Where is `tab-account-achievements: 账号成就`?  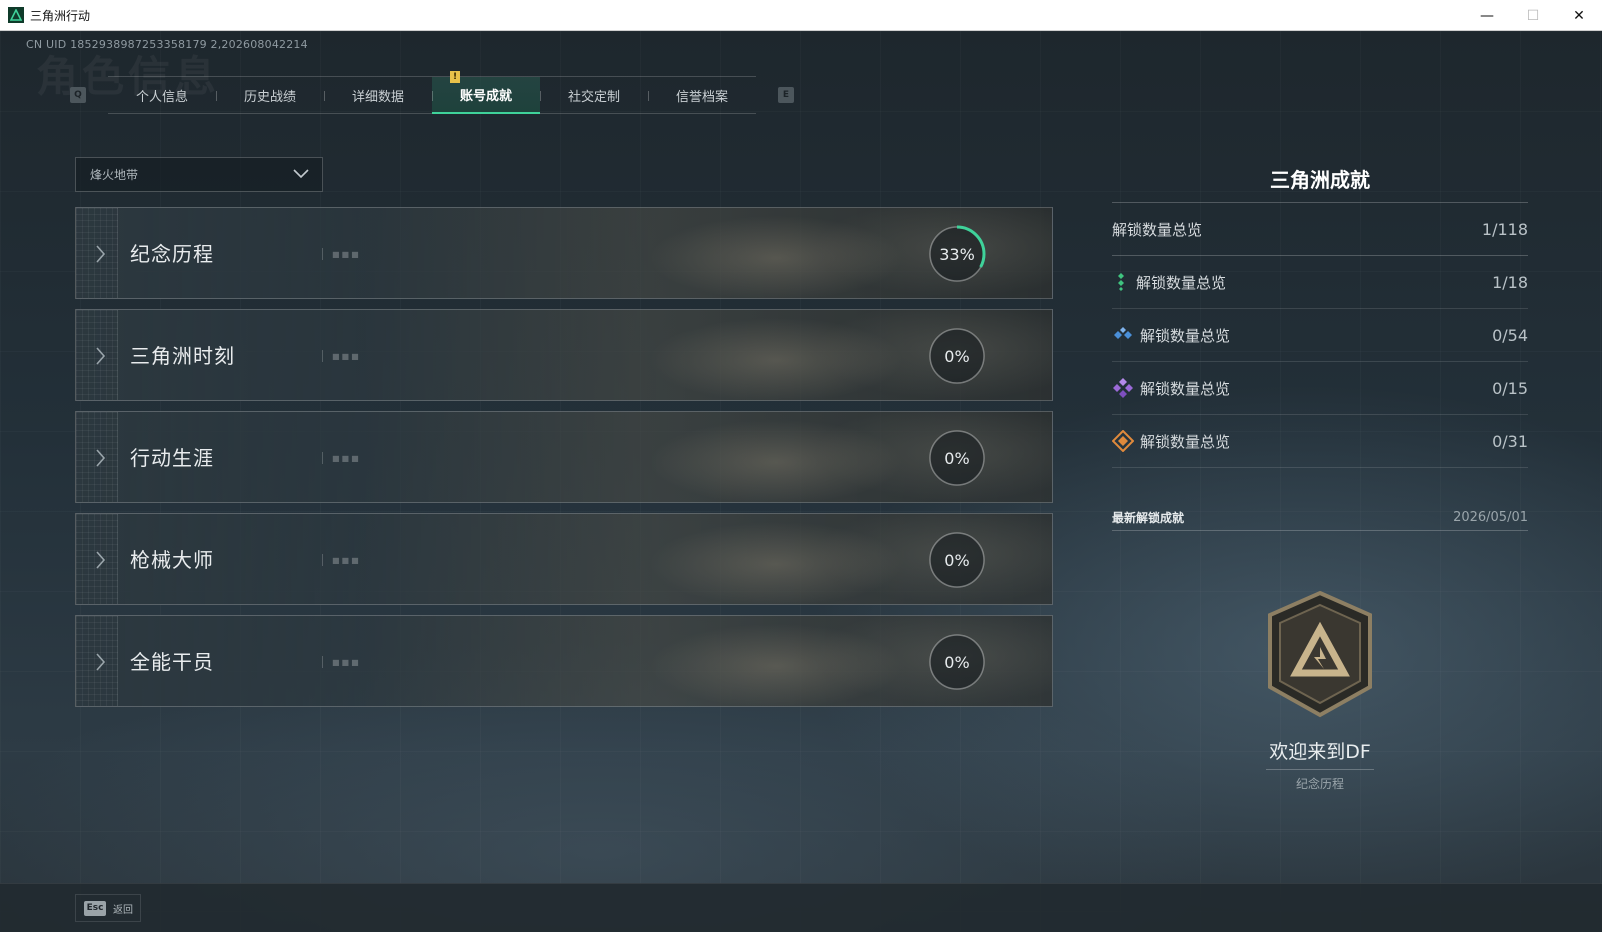
tab-account-achievements: 账号成就 is located at coordinates (486, 95).